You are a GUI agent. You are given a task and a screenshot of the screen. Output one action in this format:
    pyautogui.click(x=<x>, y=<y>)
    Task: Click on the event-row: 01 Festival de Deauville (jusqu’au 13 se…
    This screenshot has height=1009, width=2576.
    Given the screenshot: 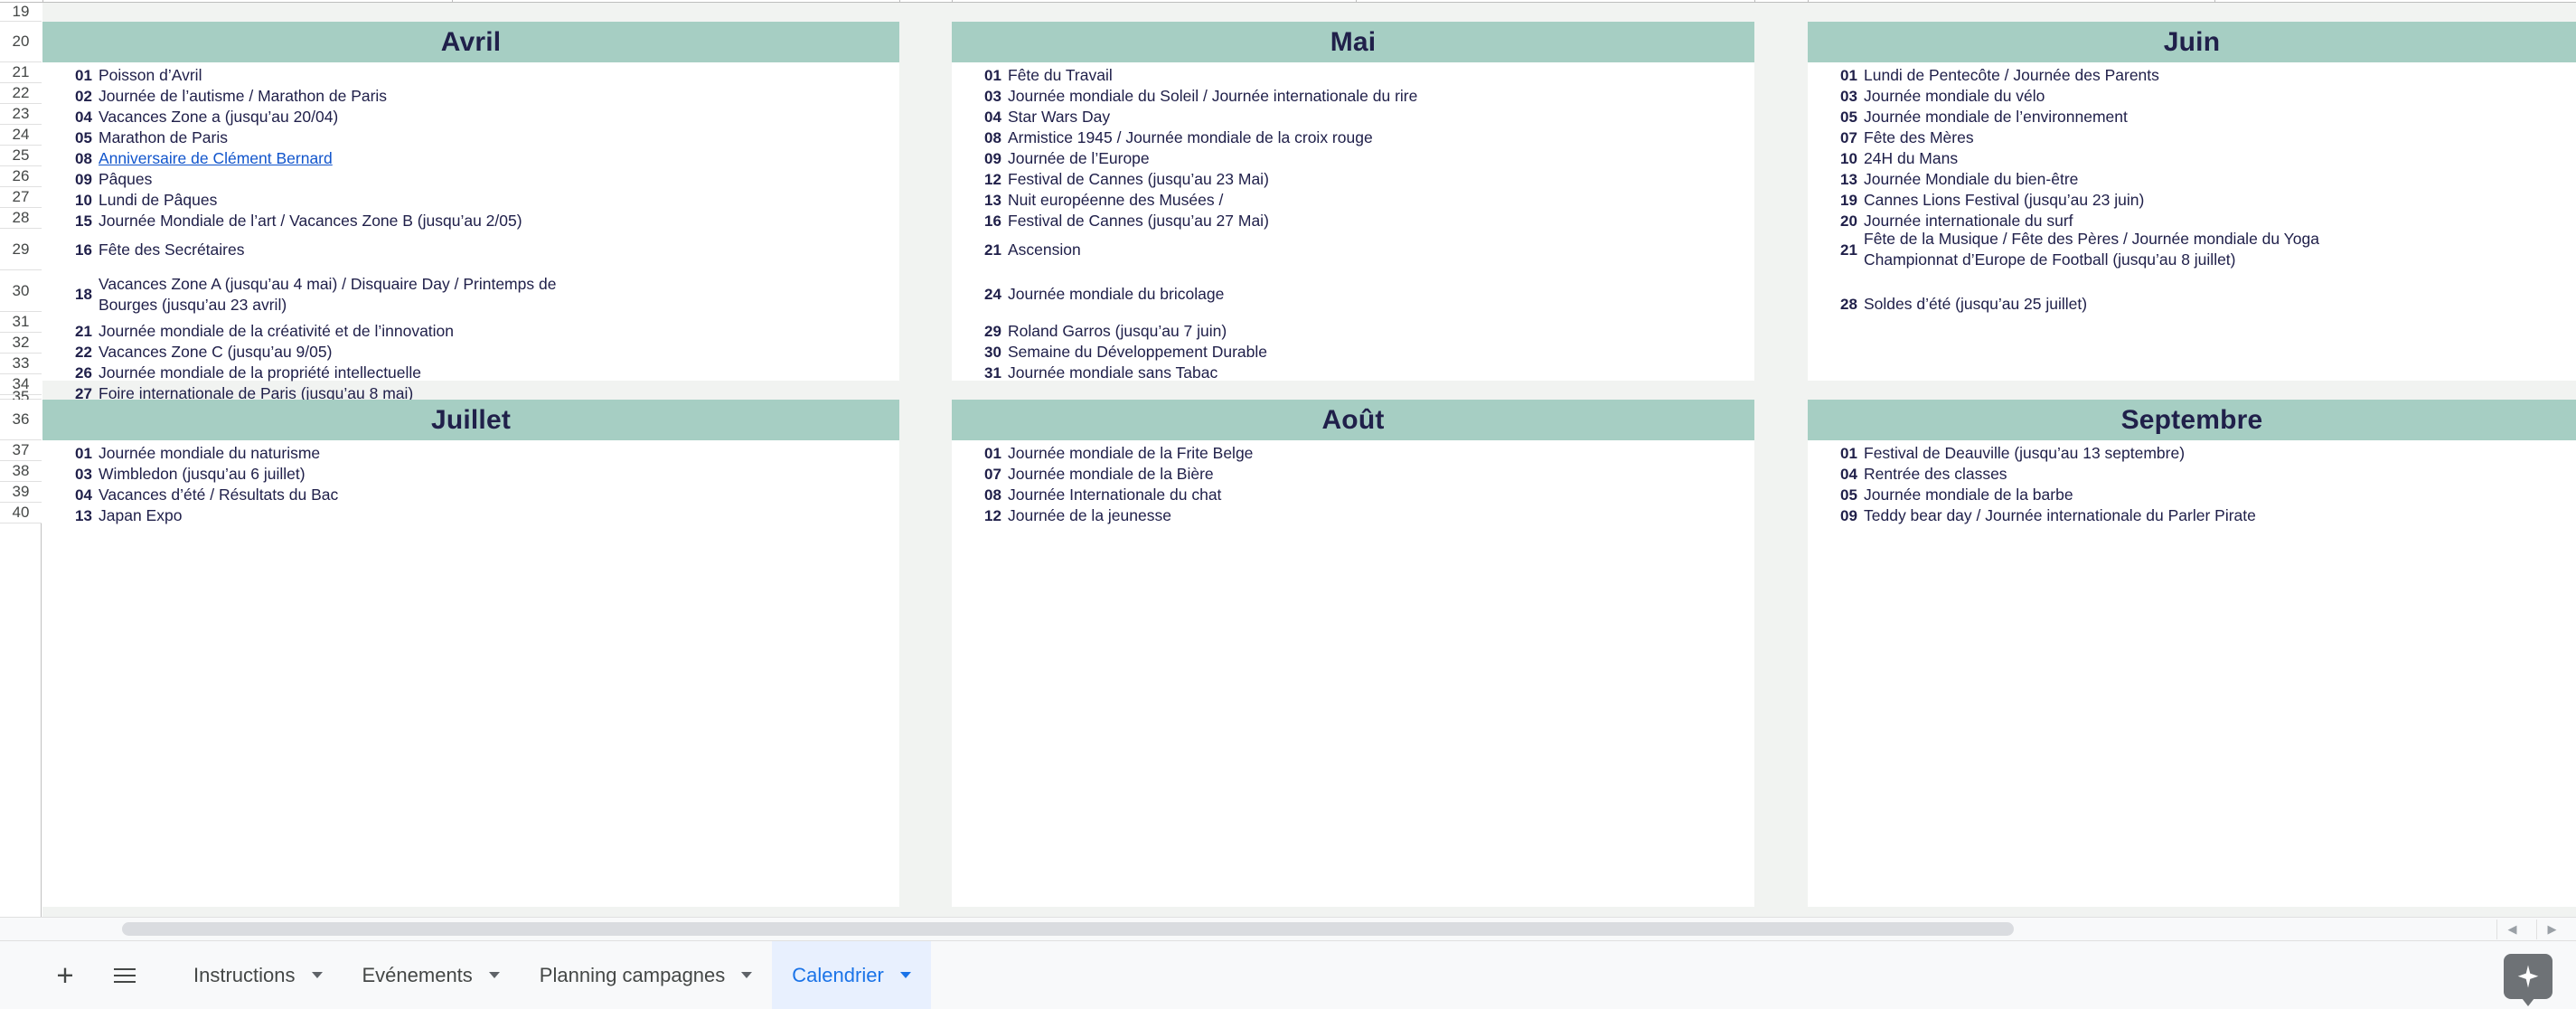 What is the action you would take?
    pyautogui.click(x=2192, y=451)
    